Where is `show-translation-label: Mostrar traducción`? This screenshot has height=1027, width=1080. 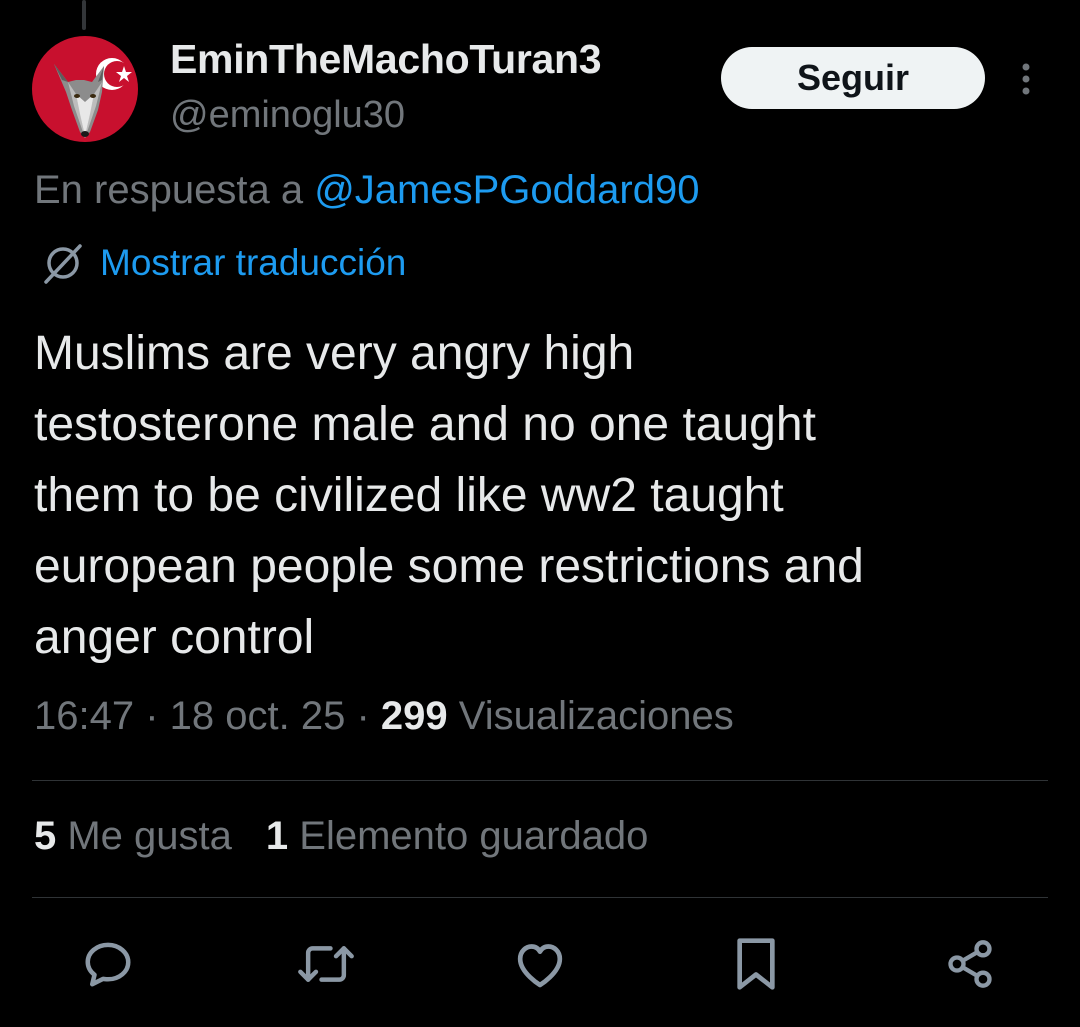 show-translation-label: Mostrar traducción is located at coordinates (253, 262).